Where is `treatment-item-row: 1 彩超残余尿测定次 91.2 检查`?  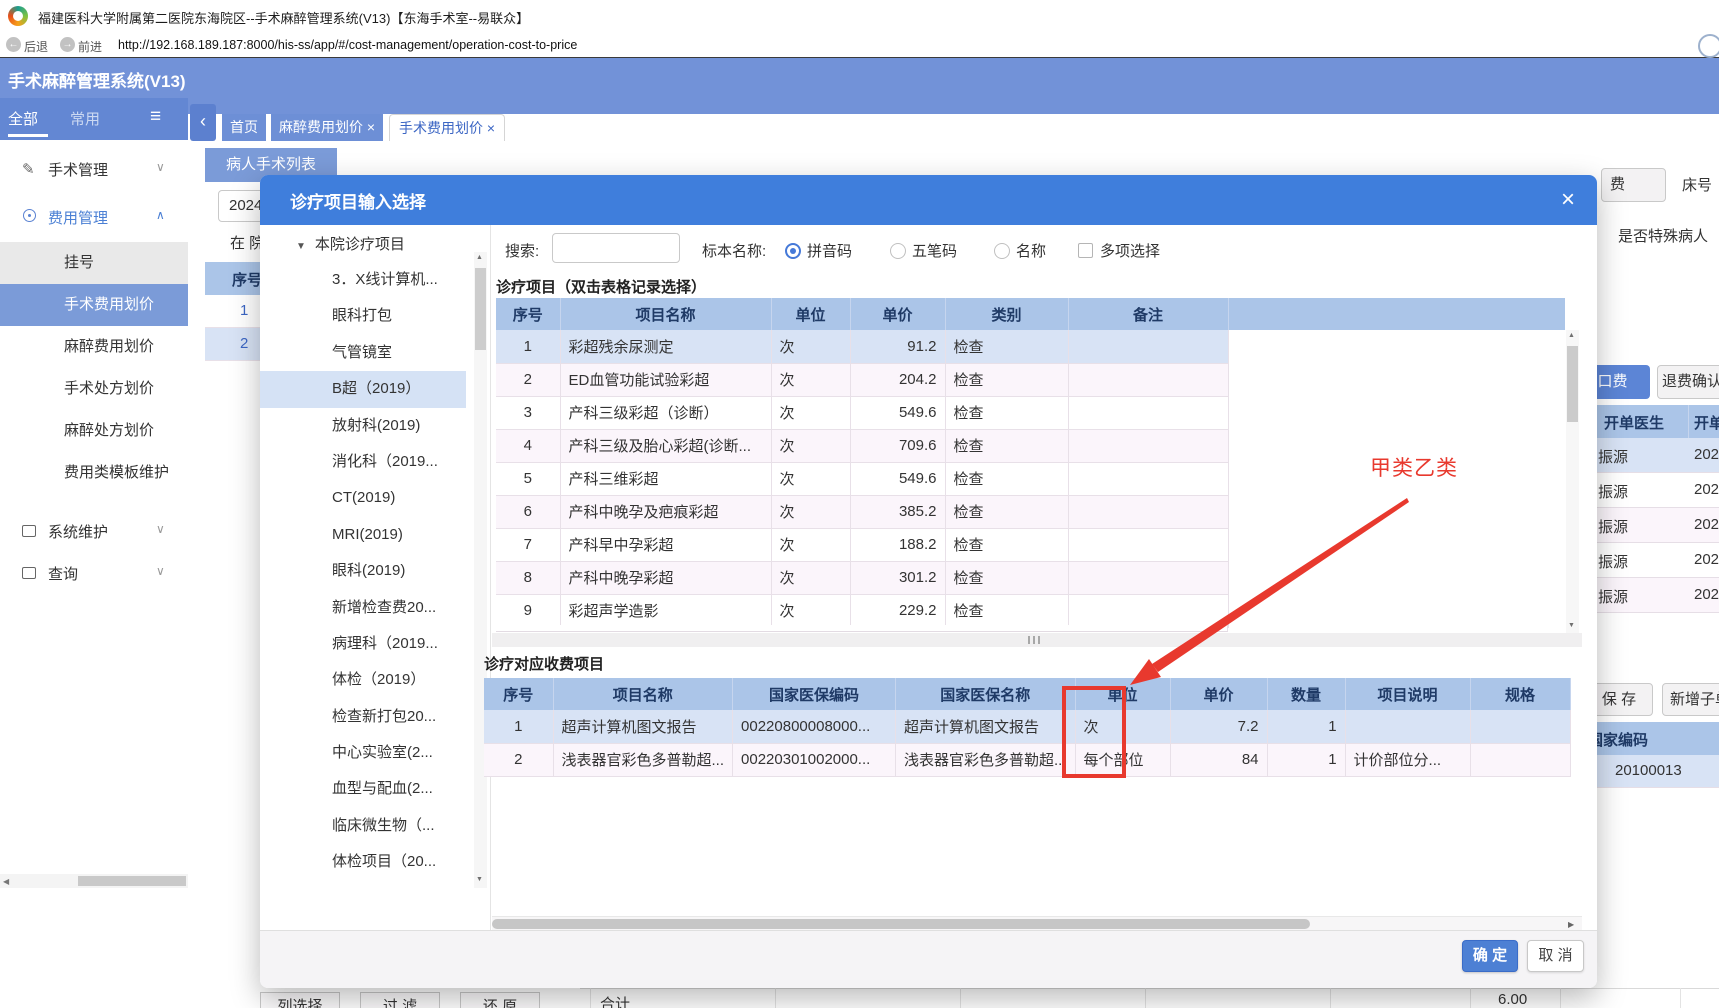 treatment-item-row: 1 彩超残余尿测定次 91.2 检查 is located at coordinates (862, 347).